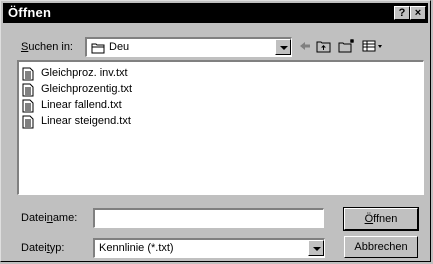  I want to click on filename-label-pre: Datei, so click(34, 218).